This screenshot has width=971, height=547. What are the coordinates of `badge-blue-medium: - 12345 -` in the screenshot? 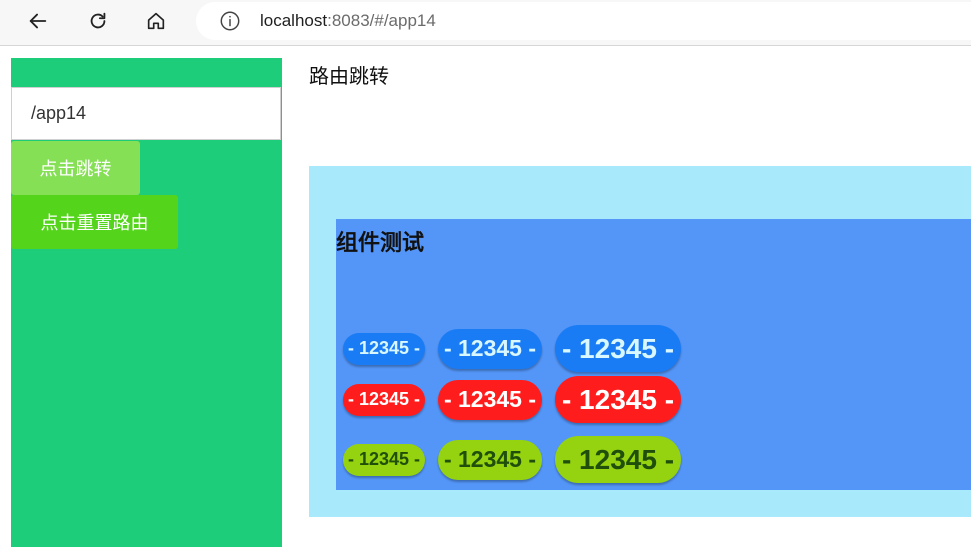 It's located at (490, 348).